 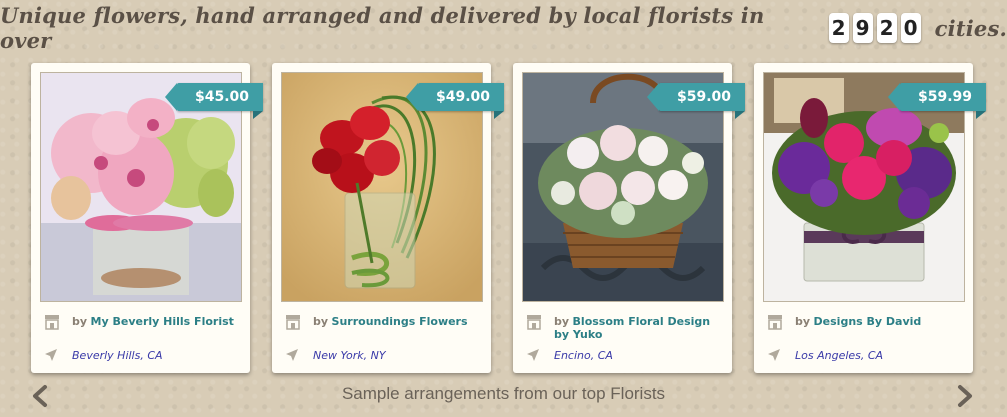 What do you see at coordinates (862, 28) in the screenshot?
I see `counter-digit: 9` at bounding box center [862, 28].